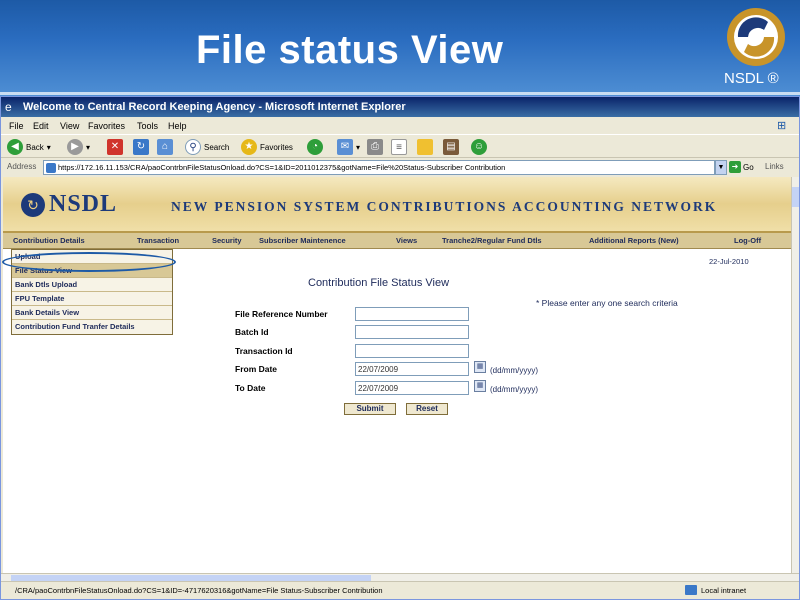  Describe the element at coordinates (400, 578) in the screenshot. I see `horizontal-scrollbar` at that location.